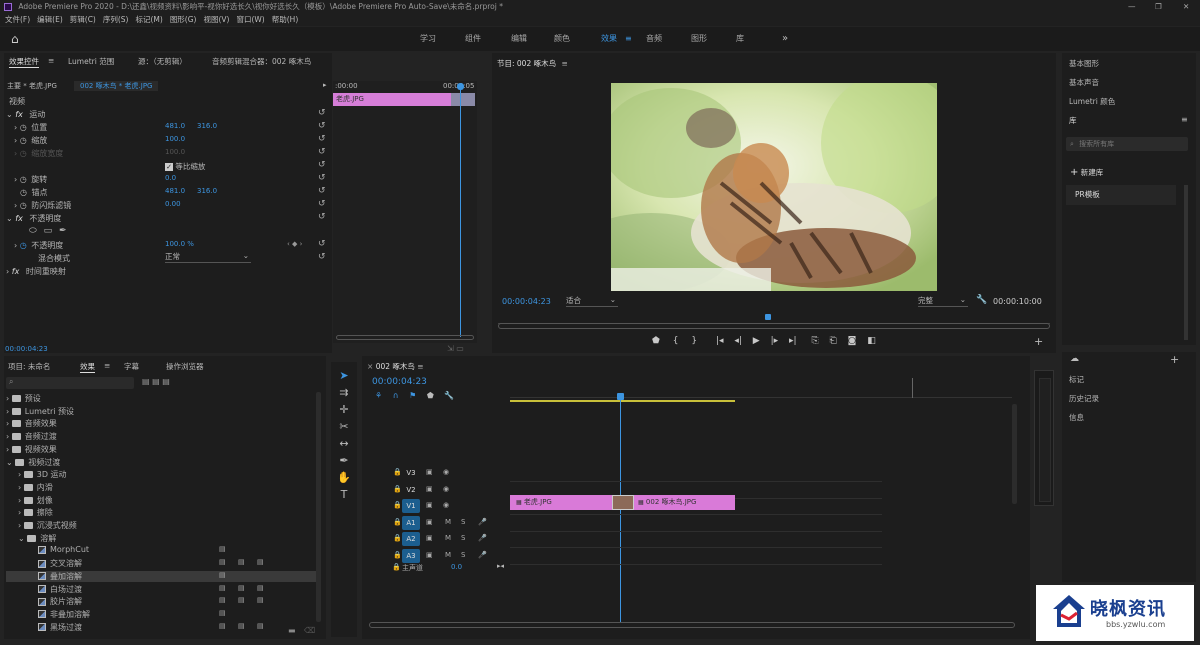  I want to click on position-x-value: 481.0, so click(175, 126).